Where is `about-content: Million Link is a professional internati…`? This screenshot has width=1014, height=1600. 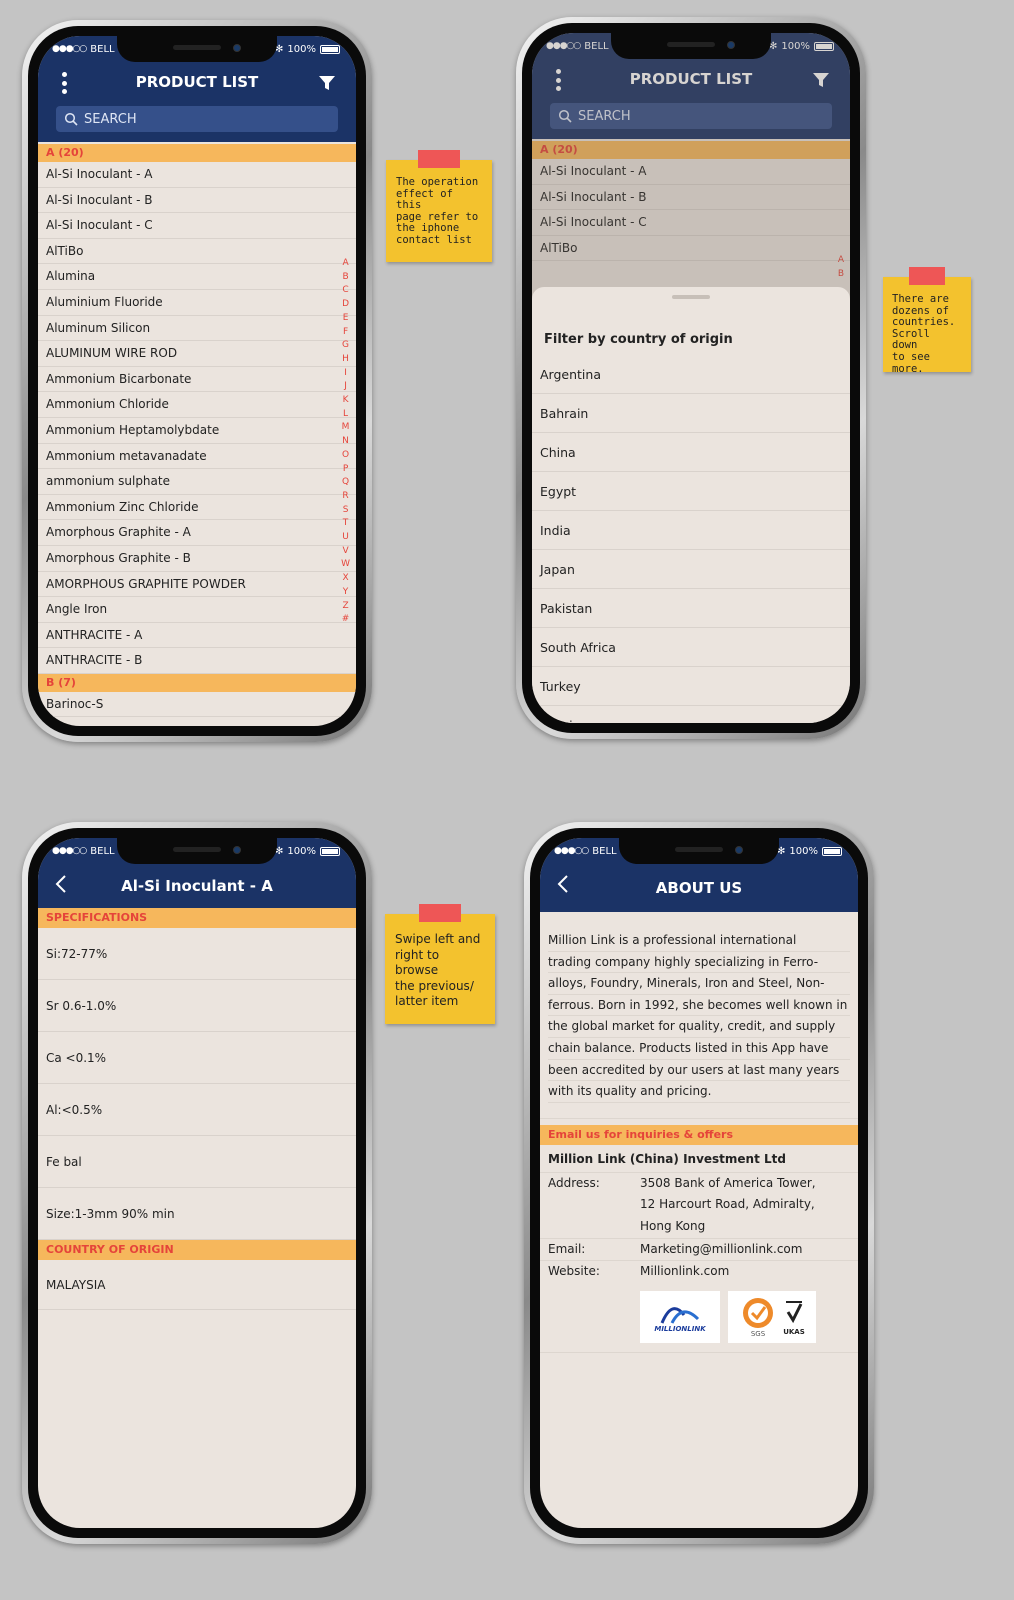
about-content: Million Link is a professional internati… is located at coordinates (699, 1132).